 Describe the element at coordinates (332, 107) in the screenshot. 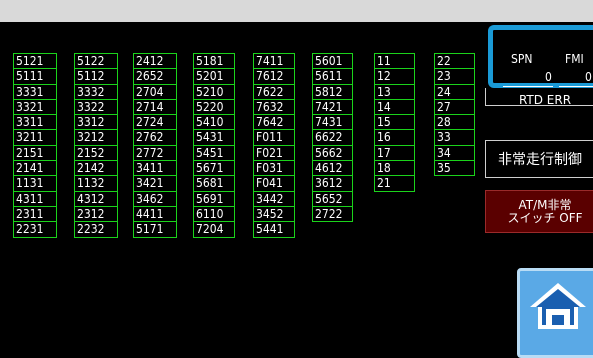

I see `fault-code-cell: 7421` at that location.